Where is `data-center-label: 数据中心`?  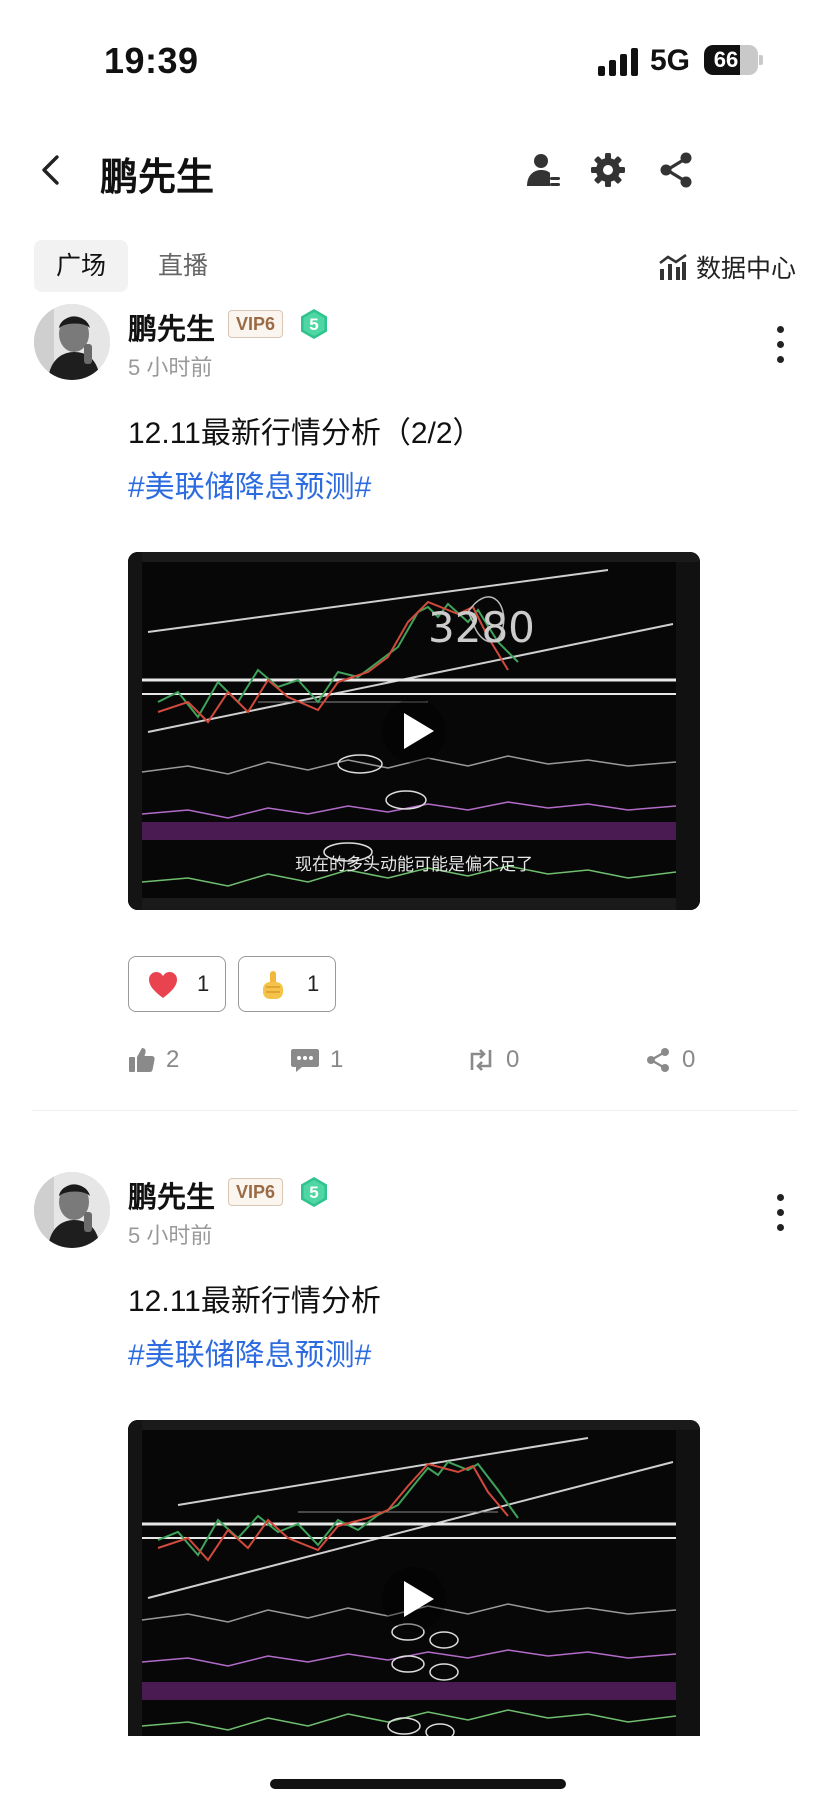
data-center-label: 数据中心 is located at coordinates (745, 269).